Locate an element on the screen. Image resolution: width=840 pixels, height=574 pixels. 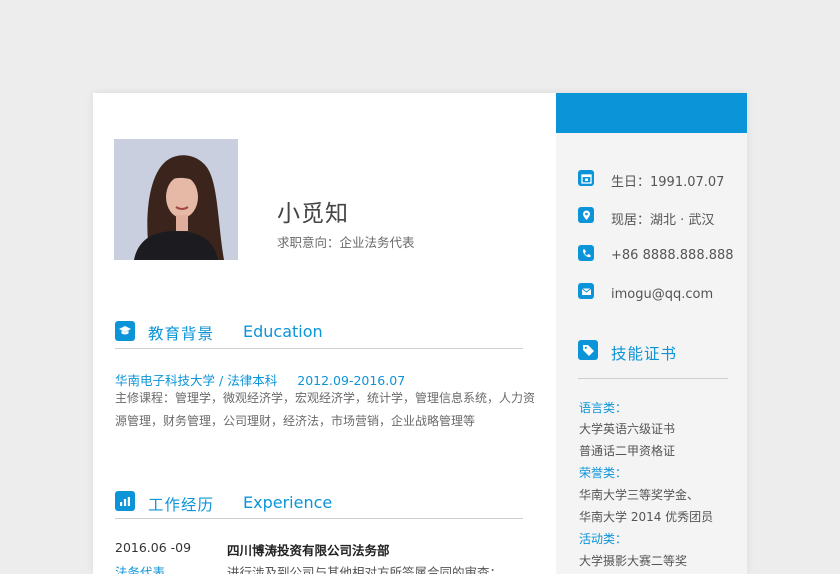
portrait-image is located at coordinates (176, 199).